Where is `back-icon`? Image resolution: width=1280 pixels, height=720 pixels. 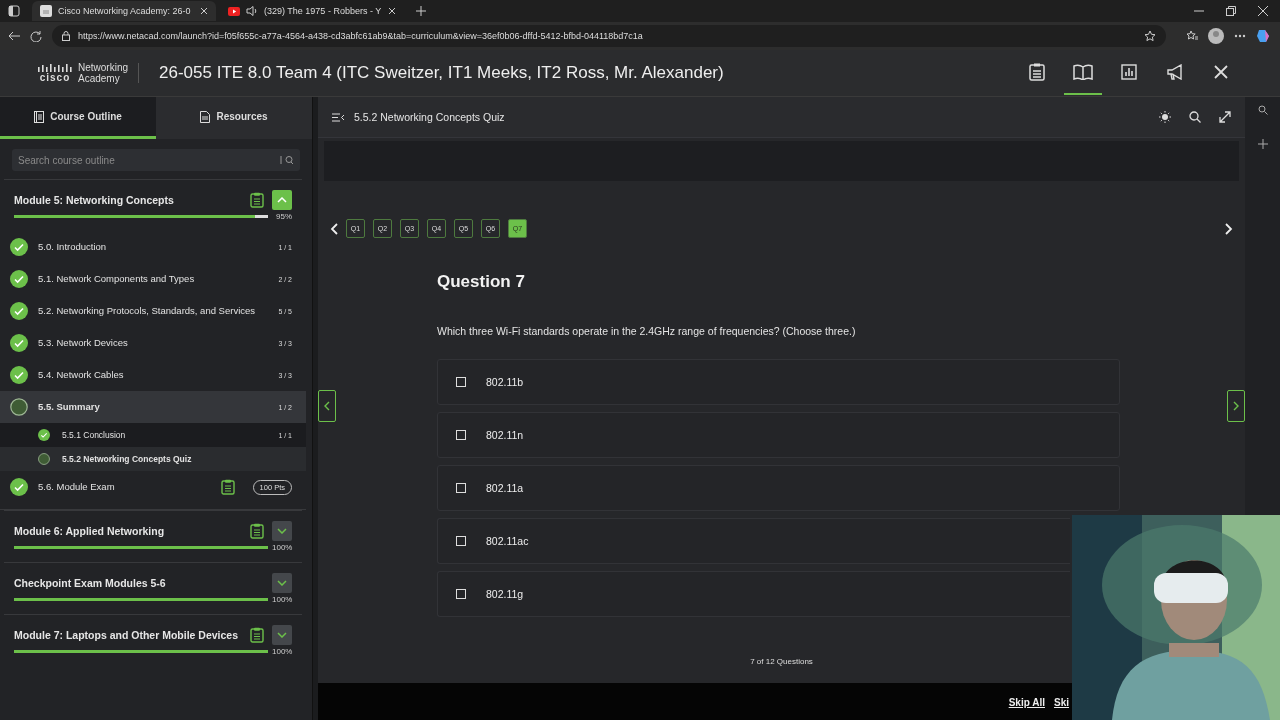
back-icon is located at coordinates (14, 36).